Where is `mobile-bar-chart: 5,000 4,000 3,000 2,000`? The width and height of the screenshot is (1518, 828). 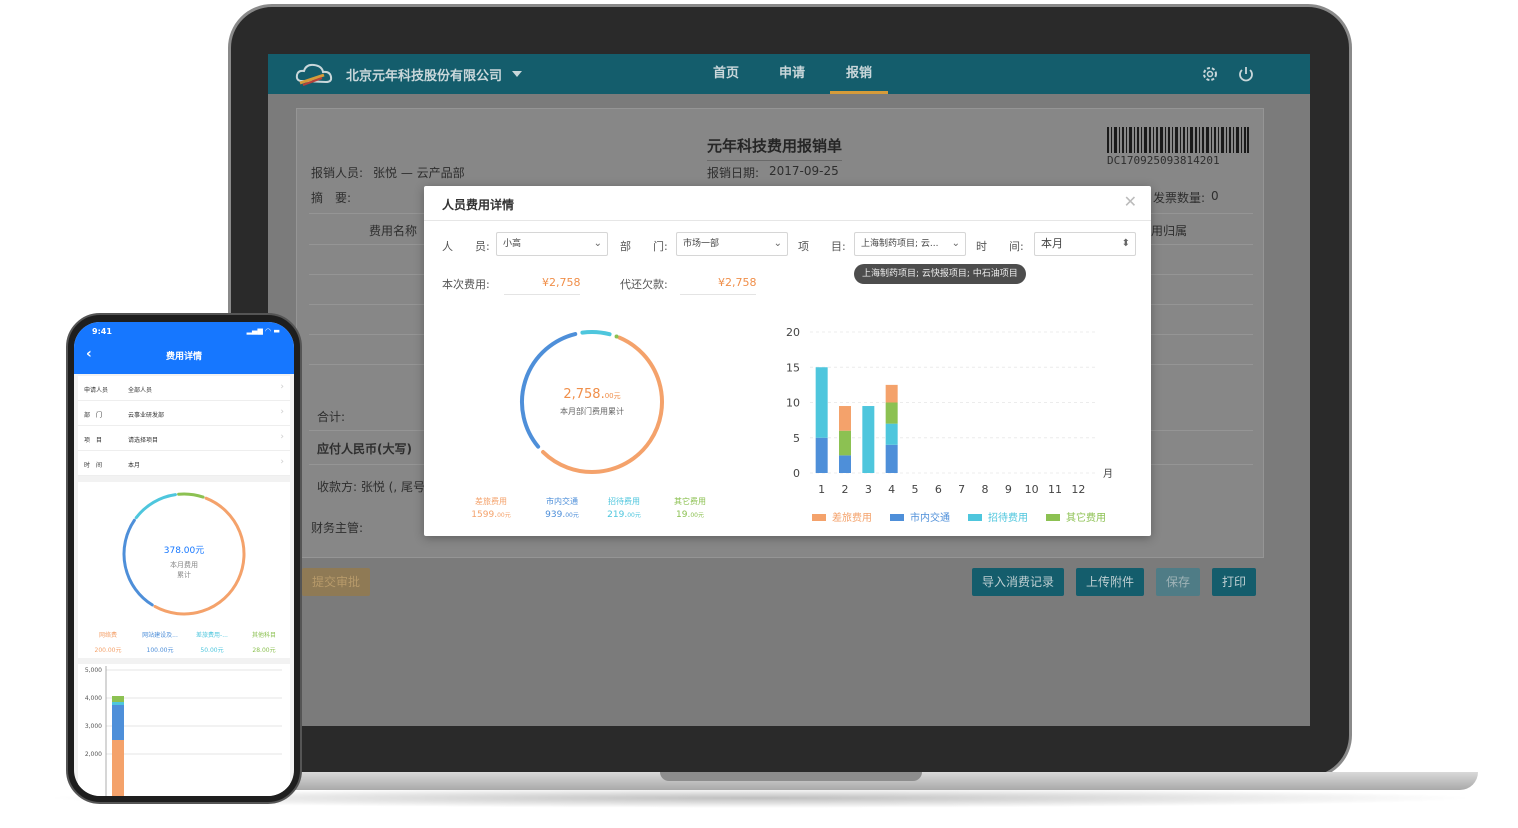 mobile-bar-chart: 5,000 4,000 3,000 2,000 is located at coordinates (183, 731).